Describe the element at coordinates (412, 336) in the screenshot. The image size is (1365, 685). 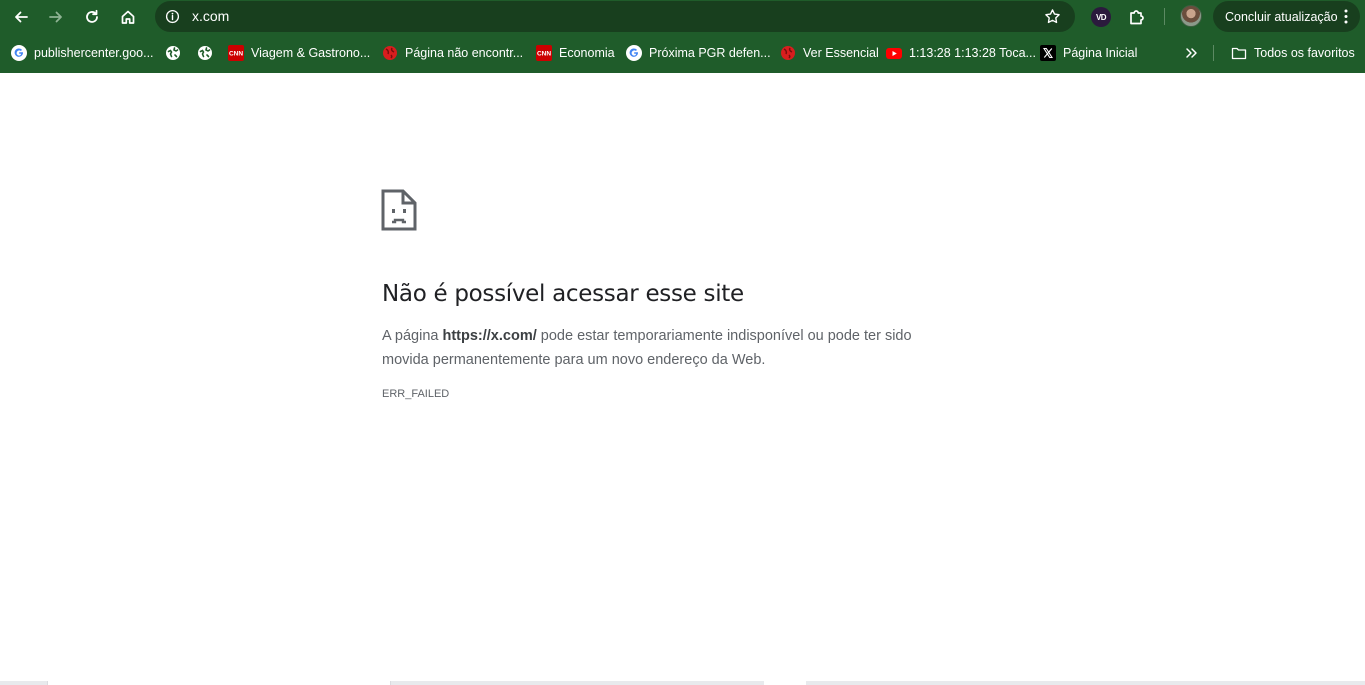
I see `error-description-prefix: A página` at that location.